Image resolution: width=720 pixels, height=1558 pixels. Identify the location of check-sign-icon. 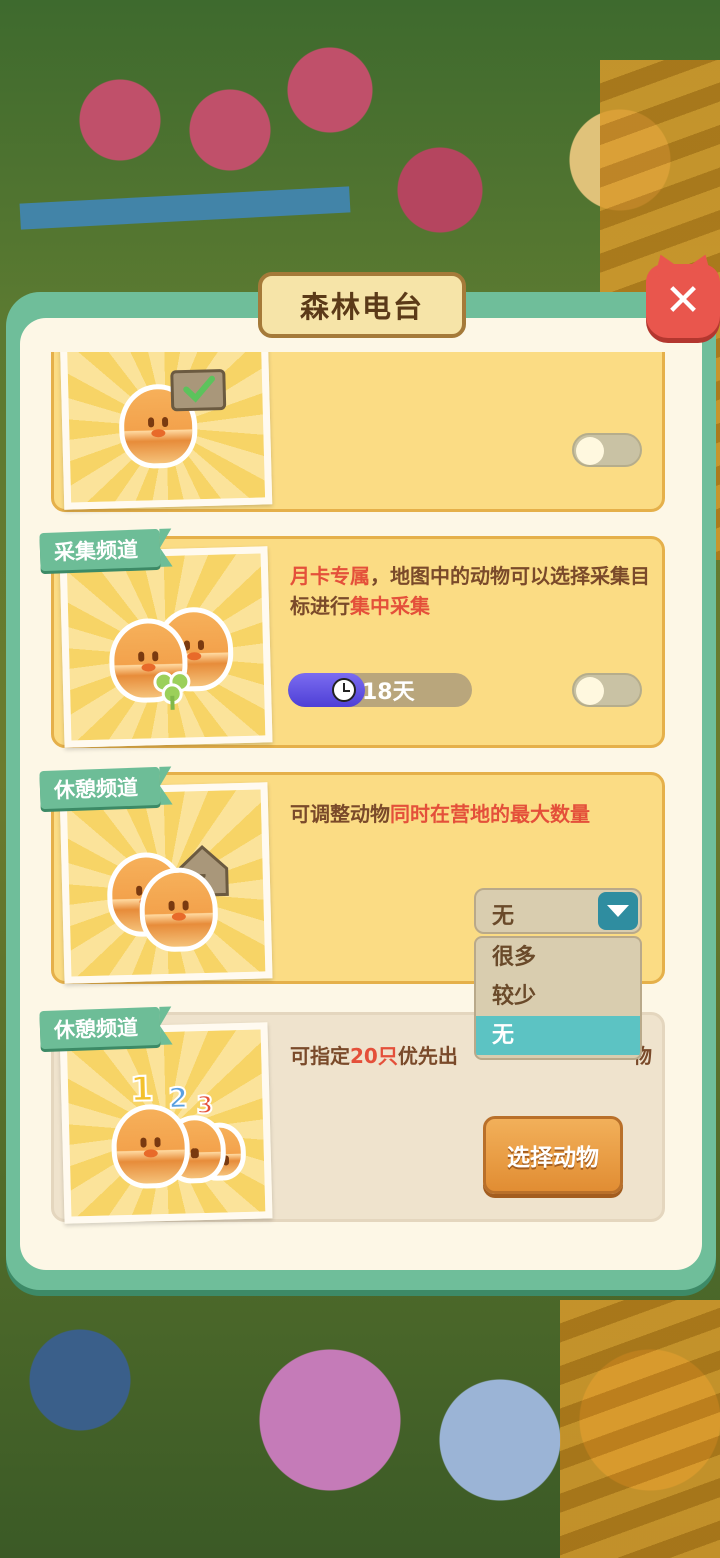
(198, 390).